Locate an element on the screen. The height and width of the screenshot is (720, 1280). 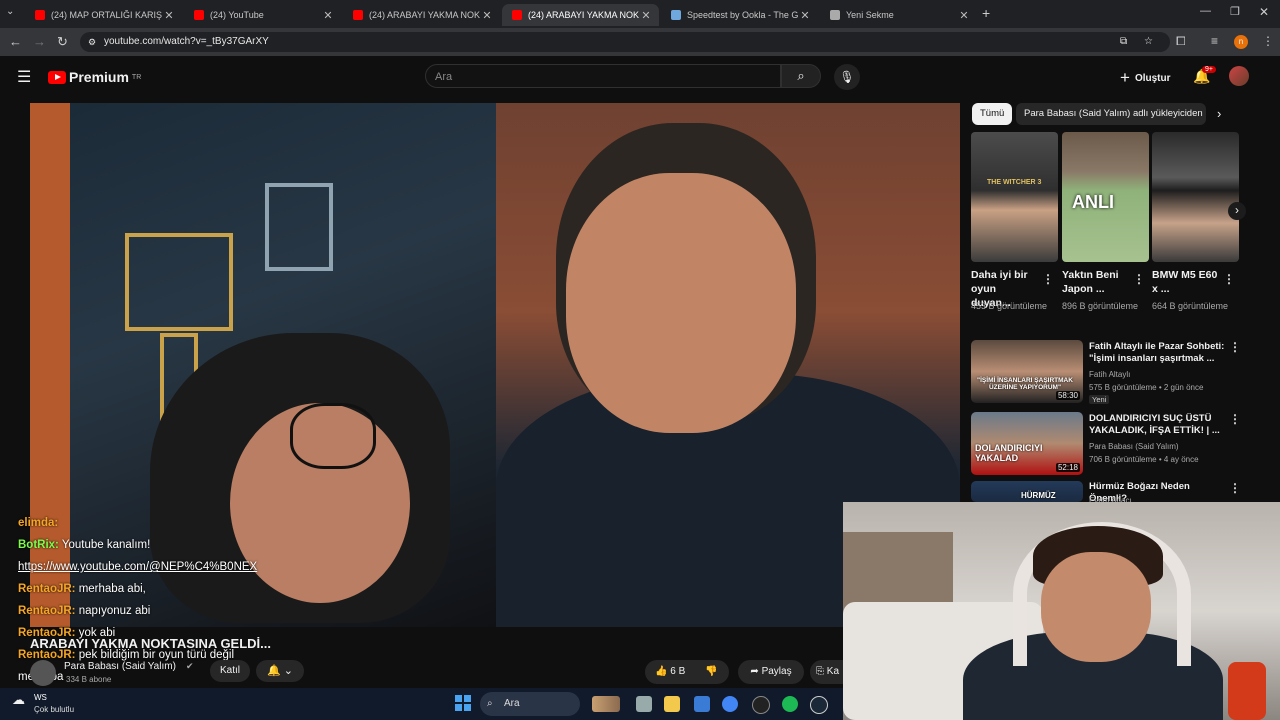
shorts-next-button: › is located at coordinates (1237, 211).